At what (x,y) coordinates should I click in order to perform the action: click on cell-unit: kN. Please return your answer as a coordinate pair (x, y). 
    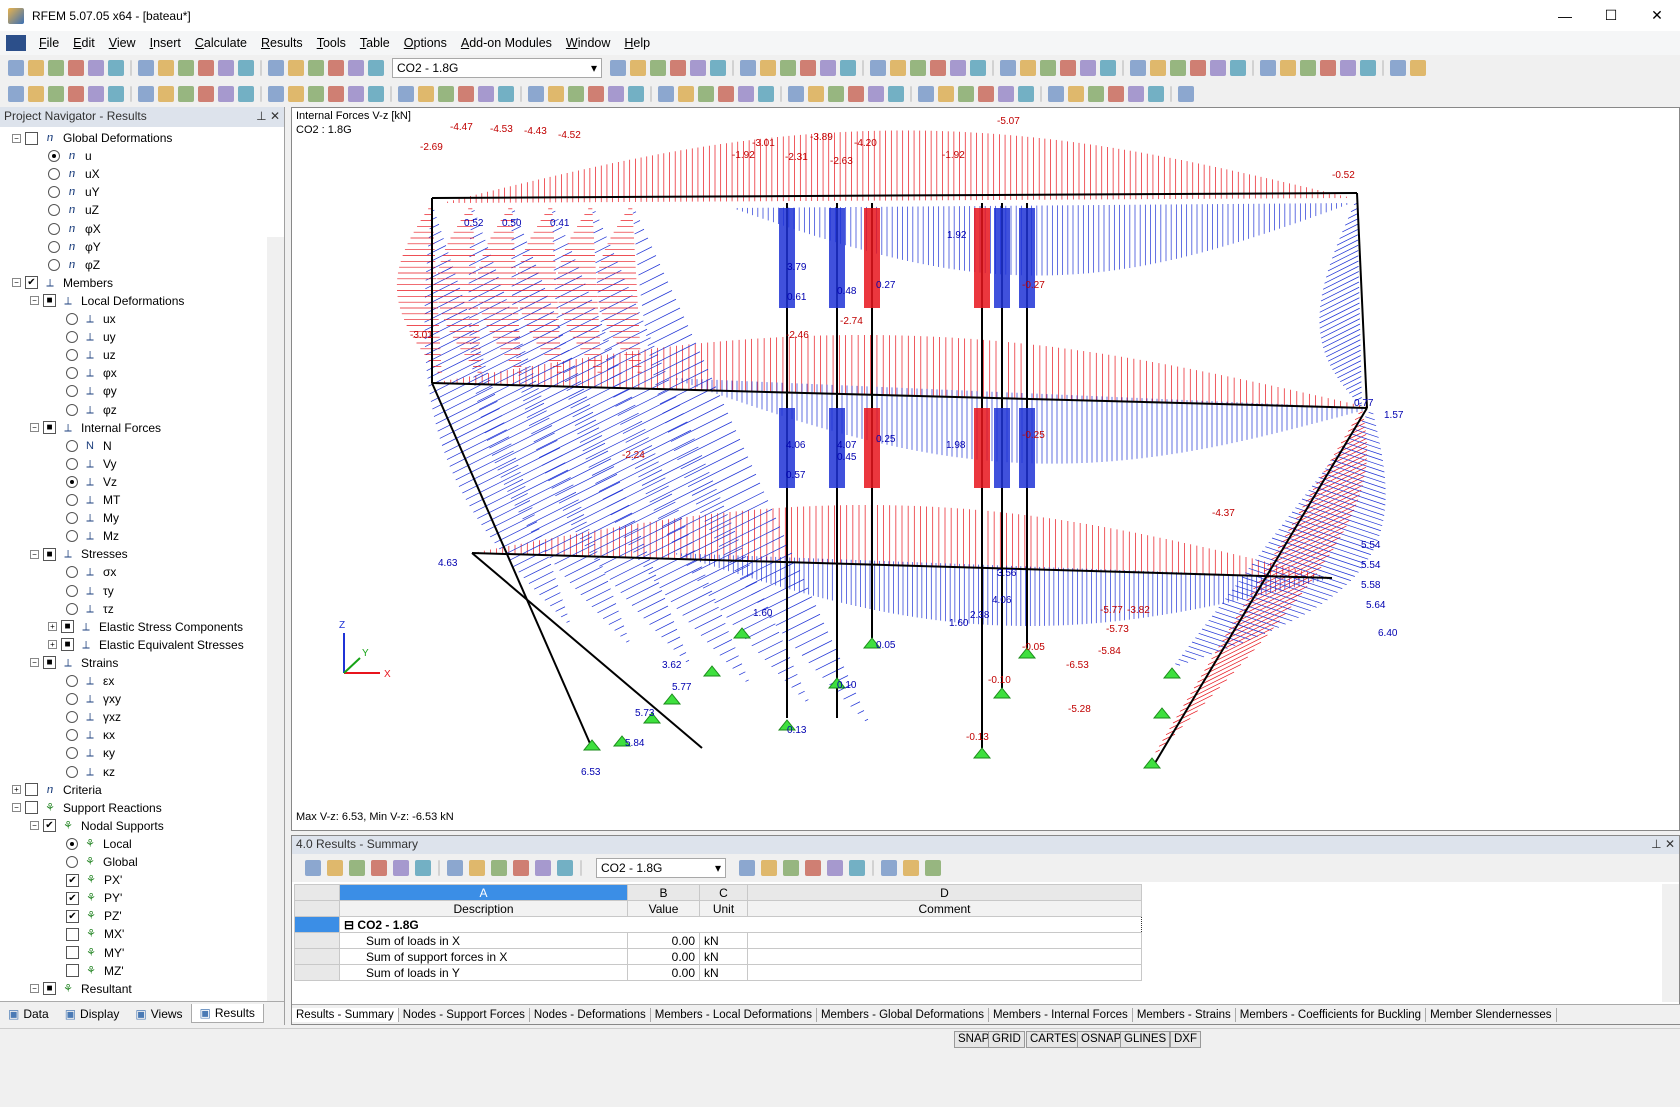
    Looking at the image, I should click on (723, 940).